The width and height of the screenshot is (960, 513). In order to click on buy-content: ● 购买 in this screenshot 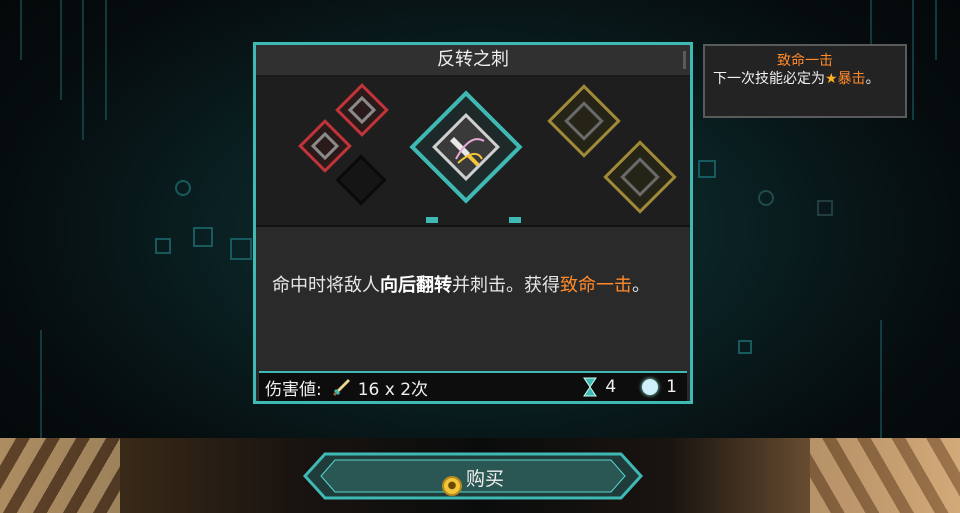, I will do `click(473, 480)`.